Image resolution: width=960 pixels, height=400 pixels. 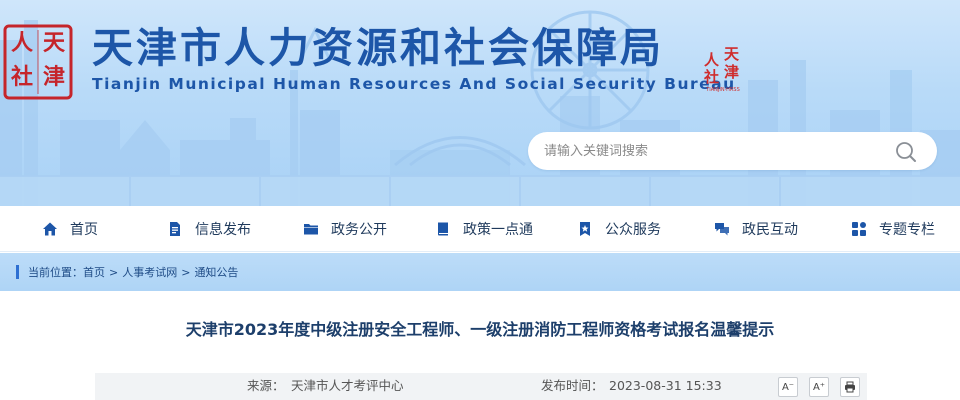 What do you see at coordinates (175, 229) in the screenshot?
I see `document-icon` at bounding box center [175, 229].